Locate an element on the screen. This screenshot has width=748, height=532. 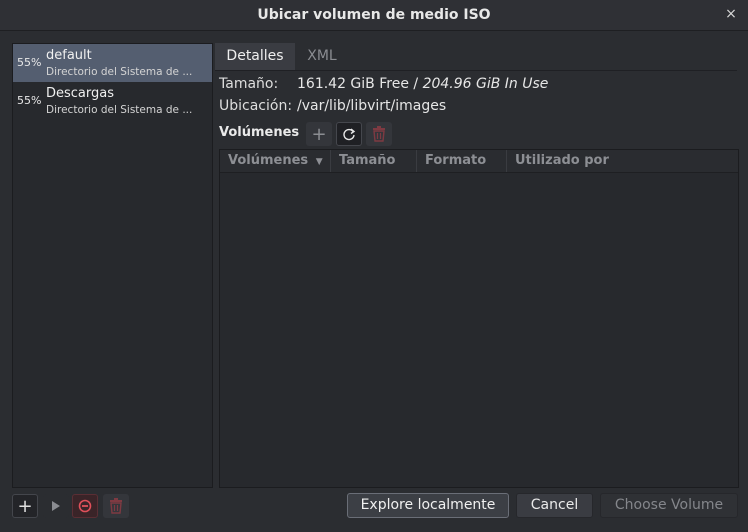
refresh-icon is located at coordinates (349, 134).